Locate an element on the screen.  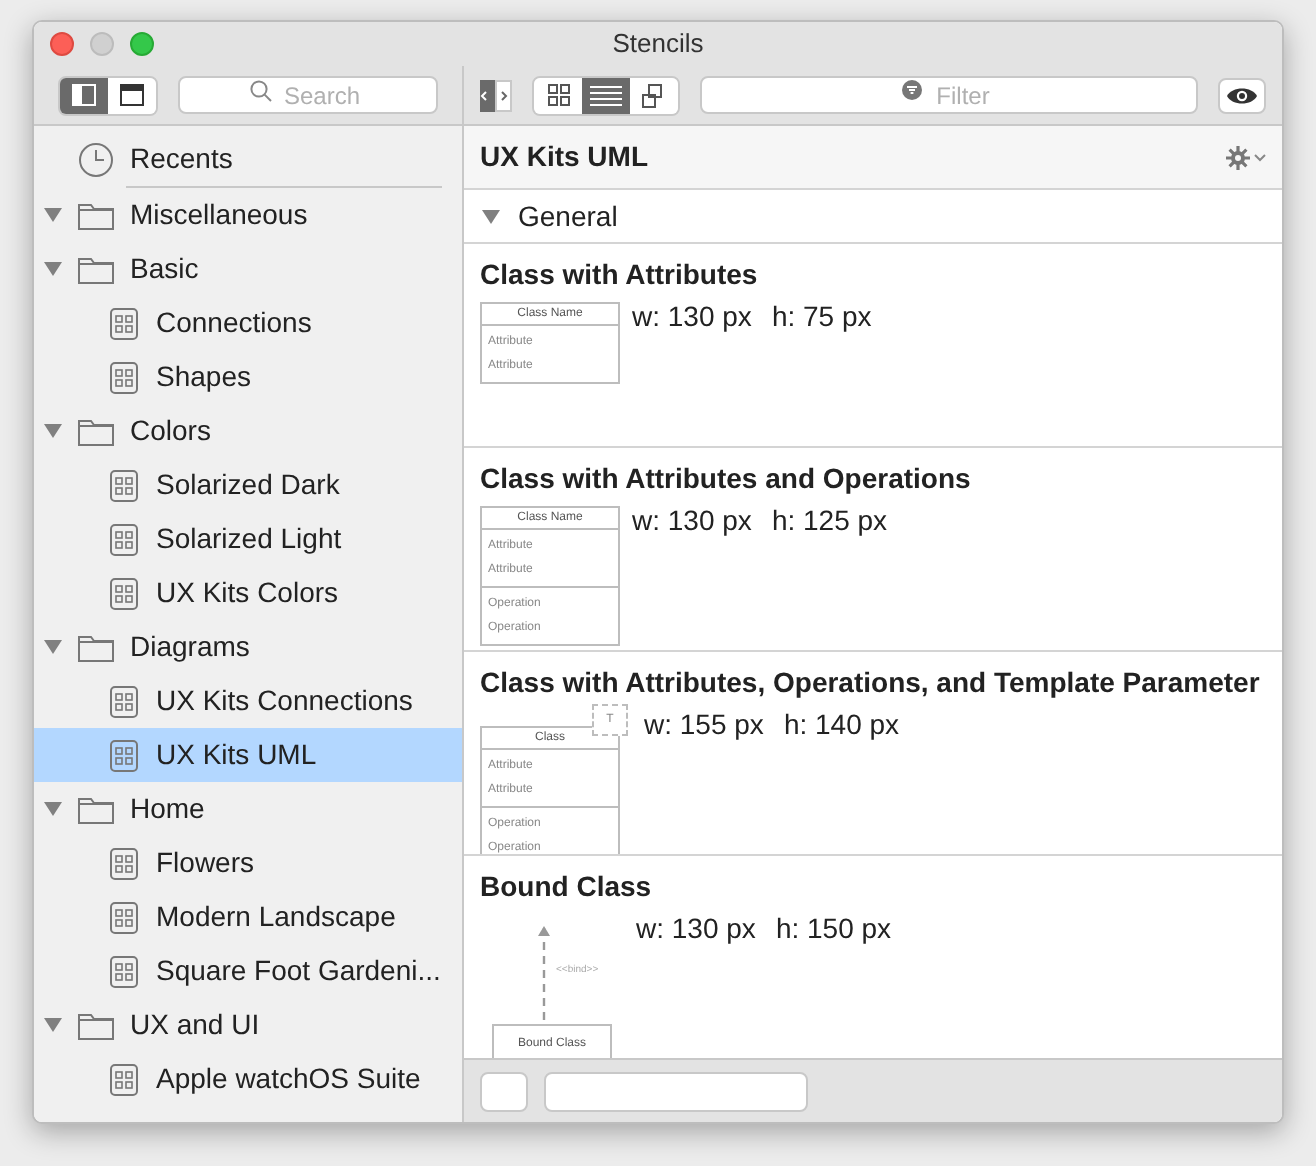
clock-icon is located at coordinates (96, 159).